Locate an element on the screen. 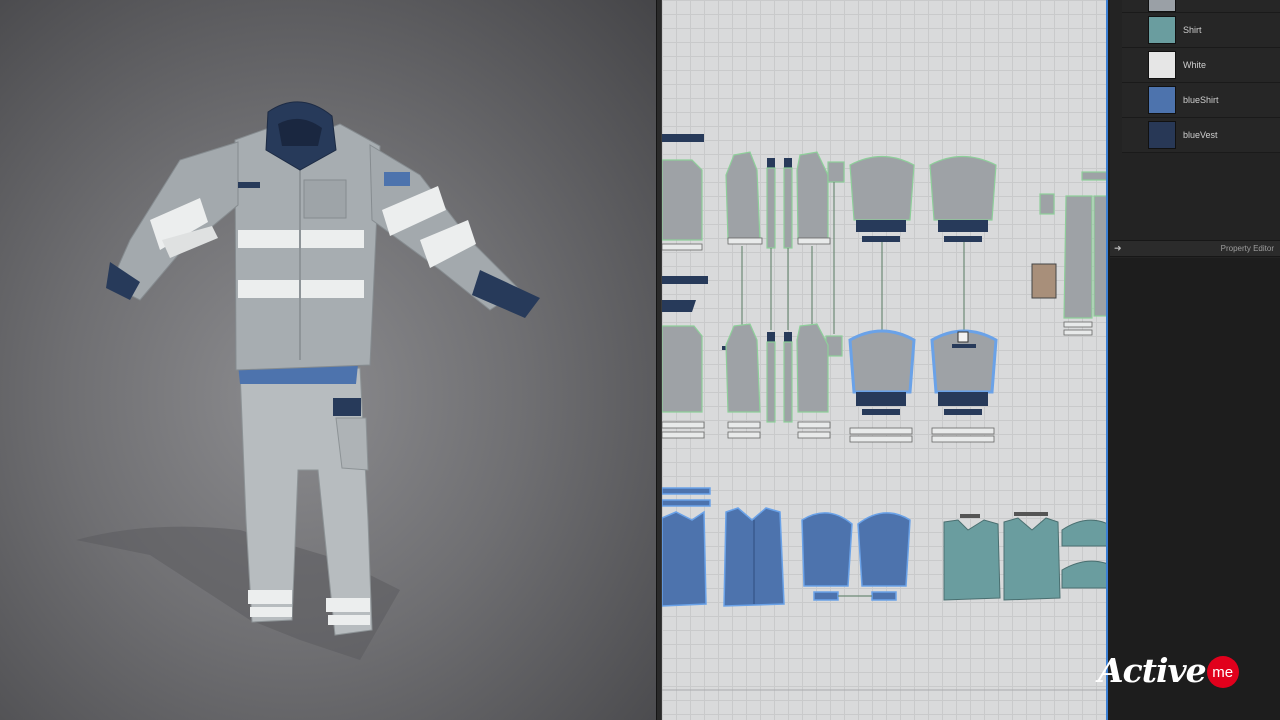 This screenshot has width=1280, height=720. fabric-item-bluevest: blueVest is located at coordinates (1201, 135).